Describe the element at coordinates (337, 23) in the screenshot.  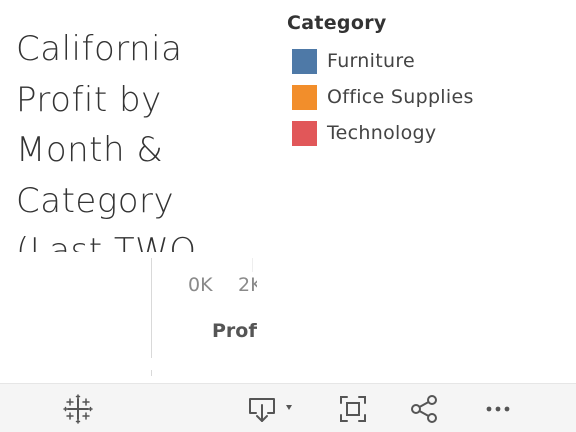
I see `legend-title: Category` at that location.